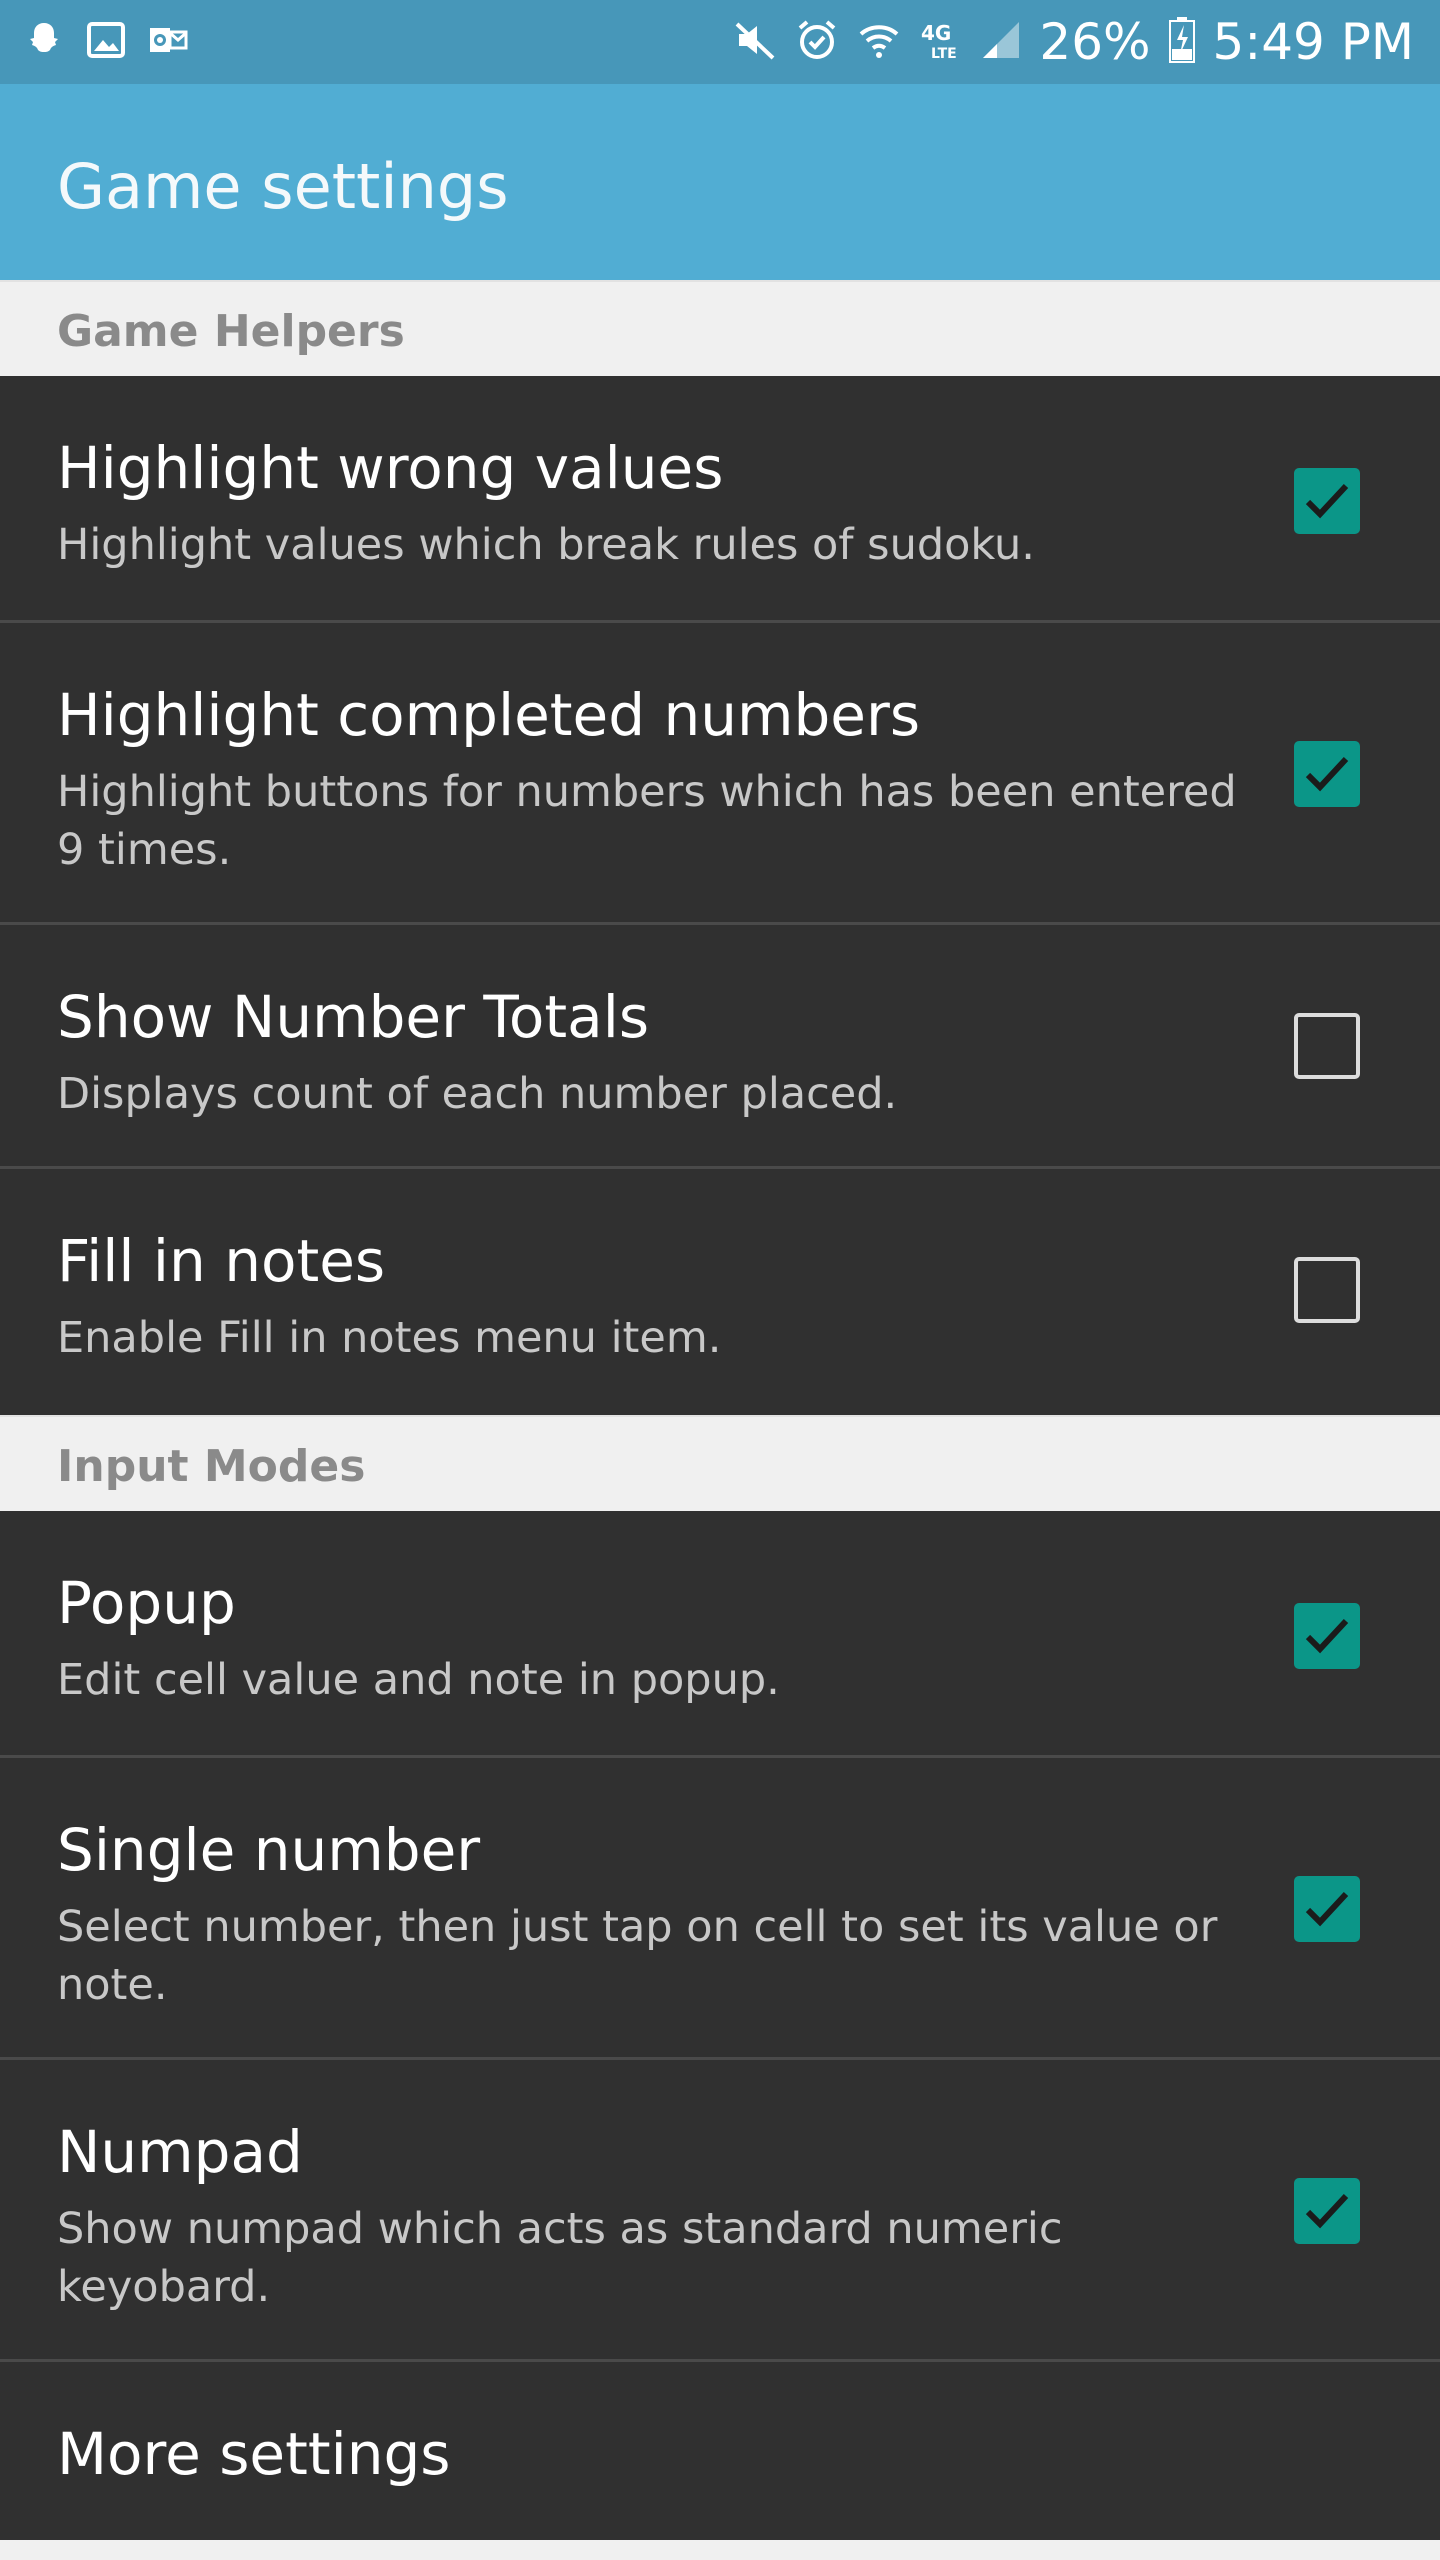  What do you see at coordinates (1313, 42) in the screenshot?
I see `clock: 5:49 PM` at bounding box center [1313, 42].